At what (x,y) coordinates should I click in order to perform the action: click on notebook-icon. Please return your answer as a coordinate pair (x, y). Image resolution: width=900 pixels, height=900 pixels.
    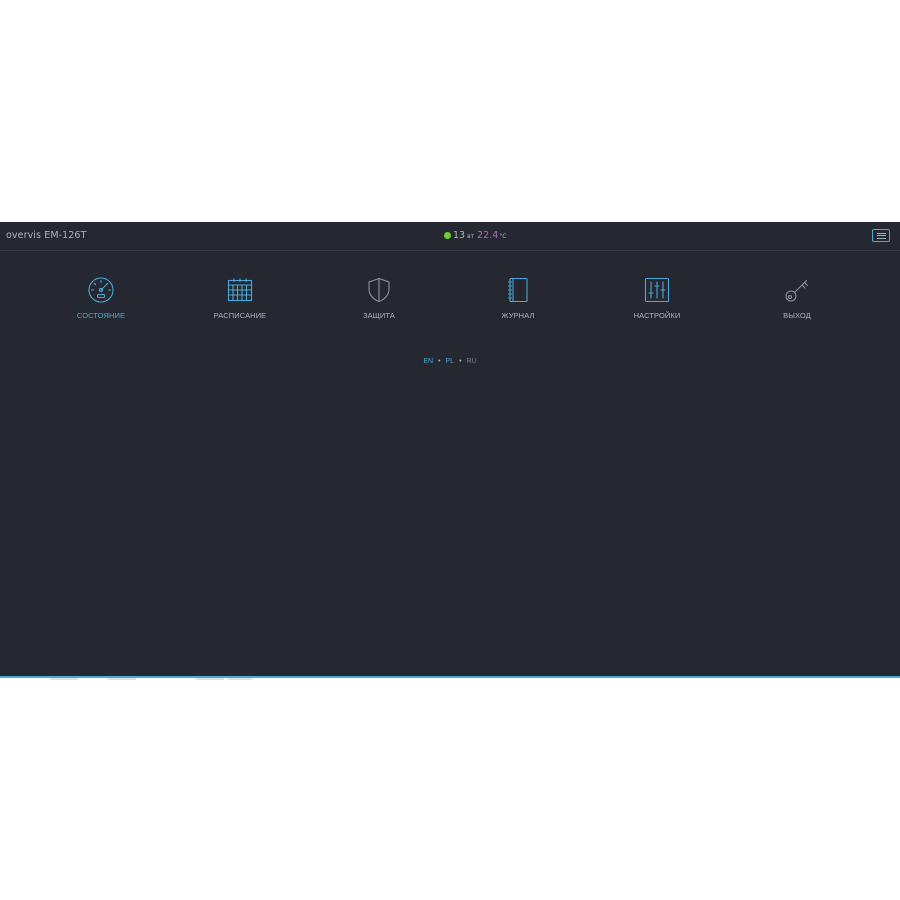
    Looking at the image, I should click on (517, 290).